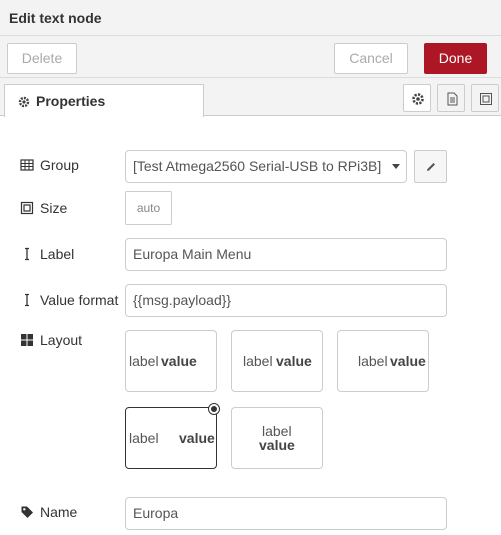  I want to click on tab-properties: Properties, so click(104, 100).